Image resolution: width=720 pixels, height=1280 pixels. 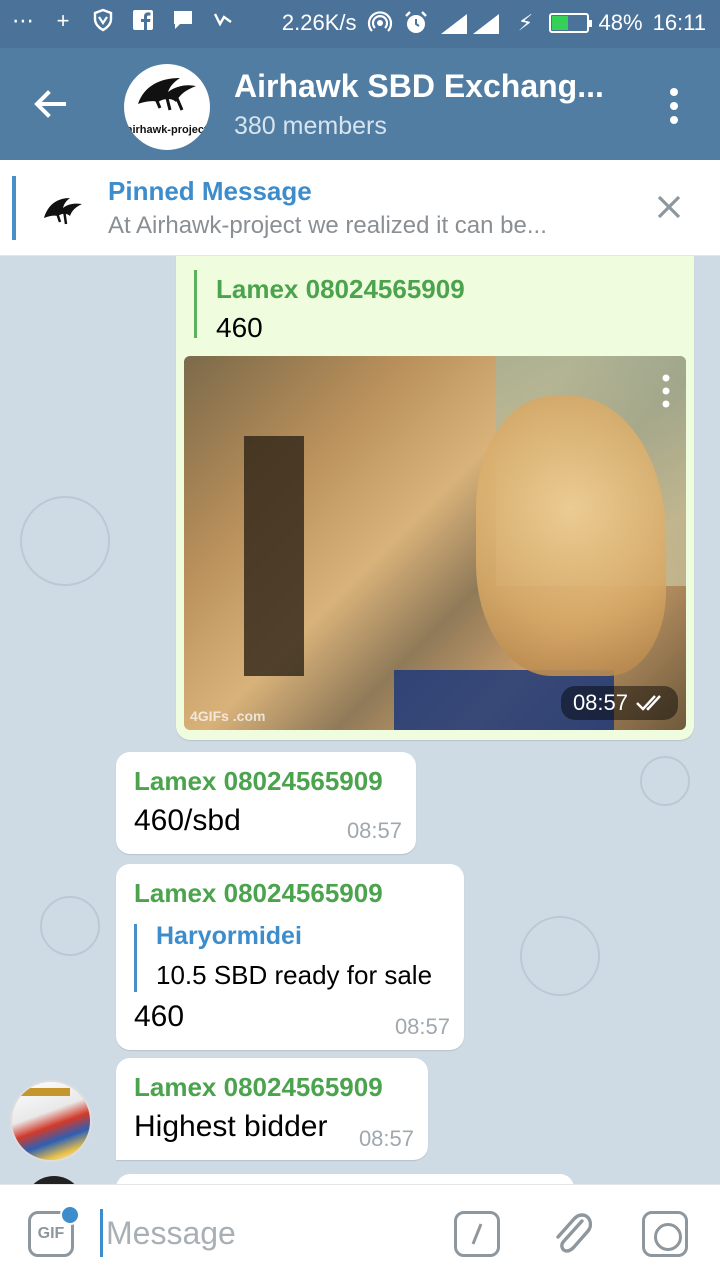 I want to click on pinned-accent-bar, so click(x=14, y=208).